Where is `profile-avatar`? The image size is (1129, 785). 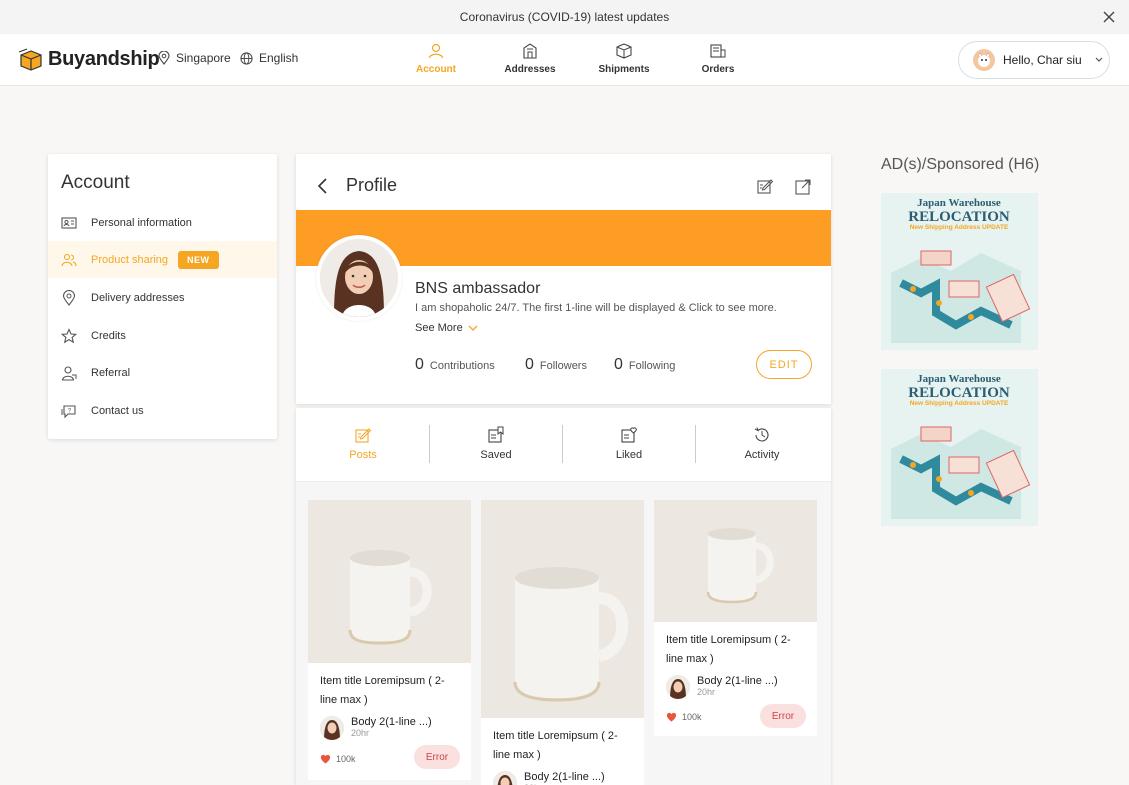
profile-avatar is located at coordinates (359, 278).